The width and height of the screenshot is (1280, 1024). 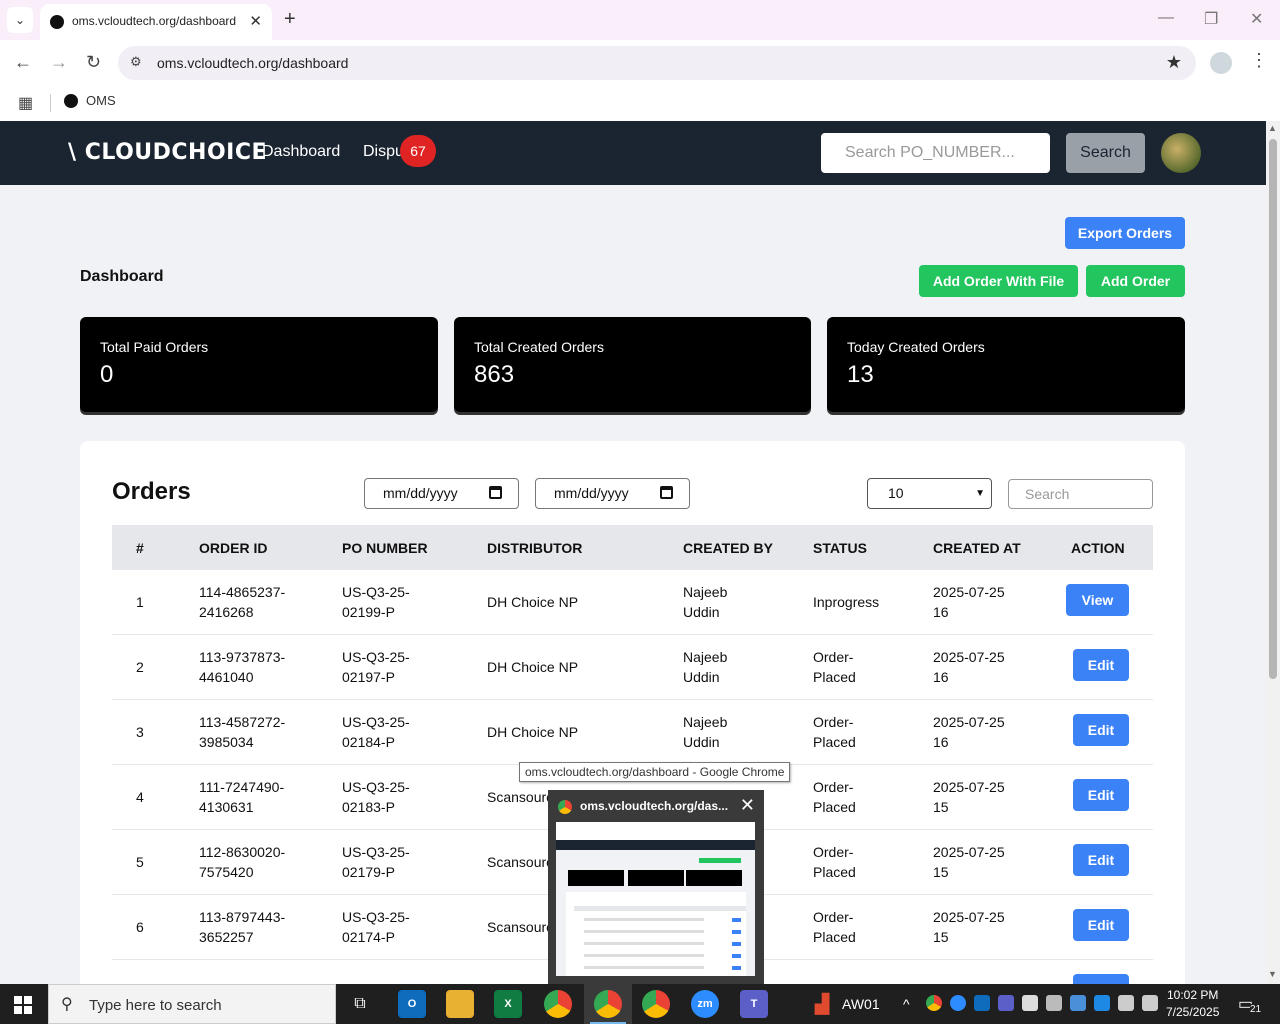 I want to click on cell-line: 2416268, so click(x=226, y=612).